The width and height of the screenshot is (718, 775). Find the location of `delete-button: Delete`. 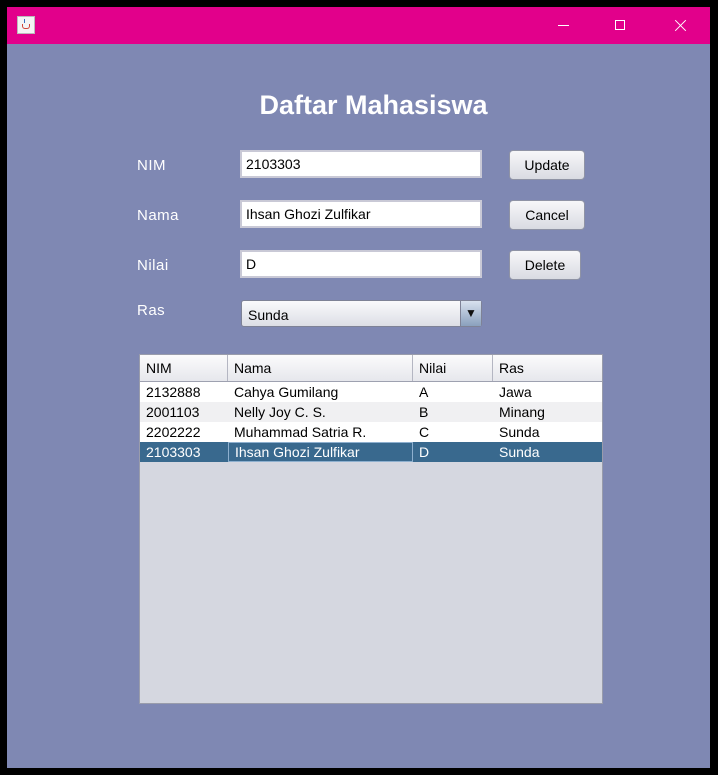

delete-button: Delete is located at coordinates (545, 265).